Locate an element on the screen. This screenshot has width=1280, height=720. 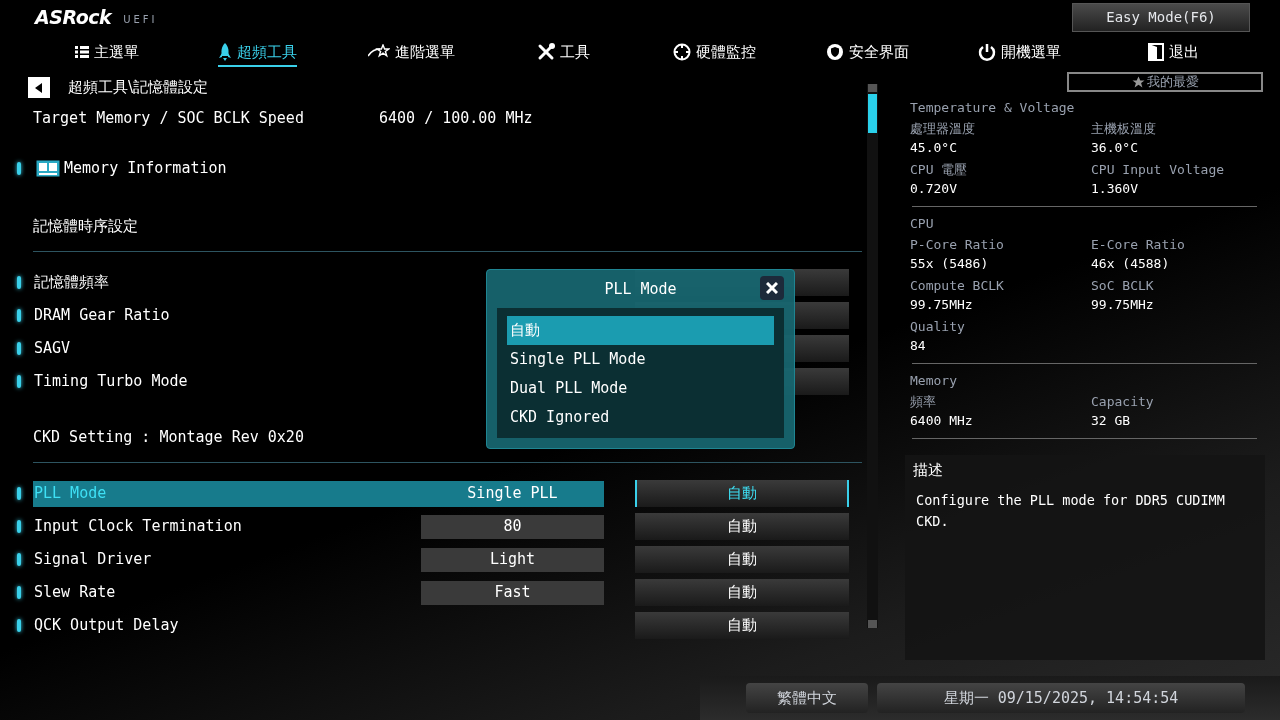
nav-tab: 超頻工具 is located at coordinates (257, 54).